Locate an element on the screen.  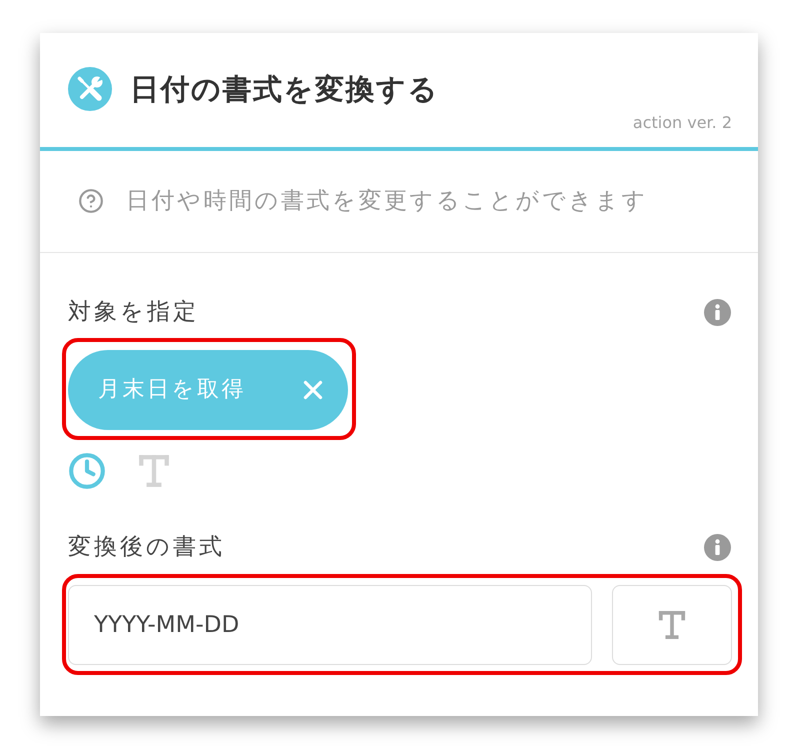
field-label: 対象を指定 is located at coordinates (133, 312).